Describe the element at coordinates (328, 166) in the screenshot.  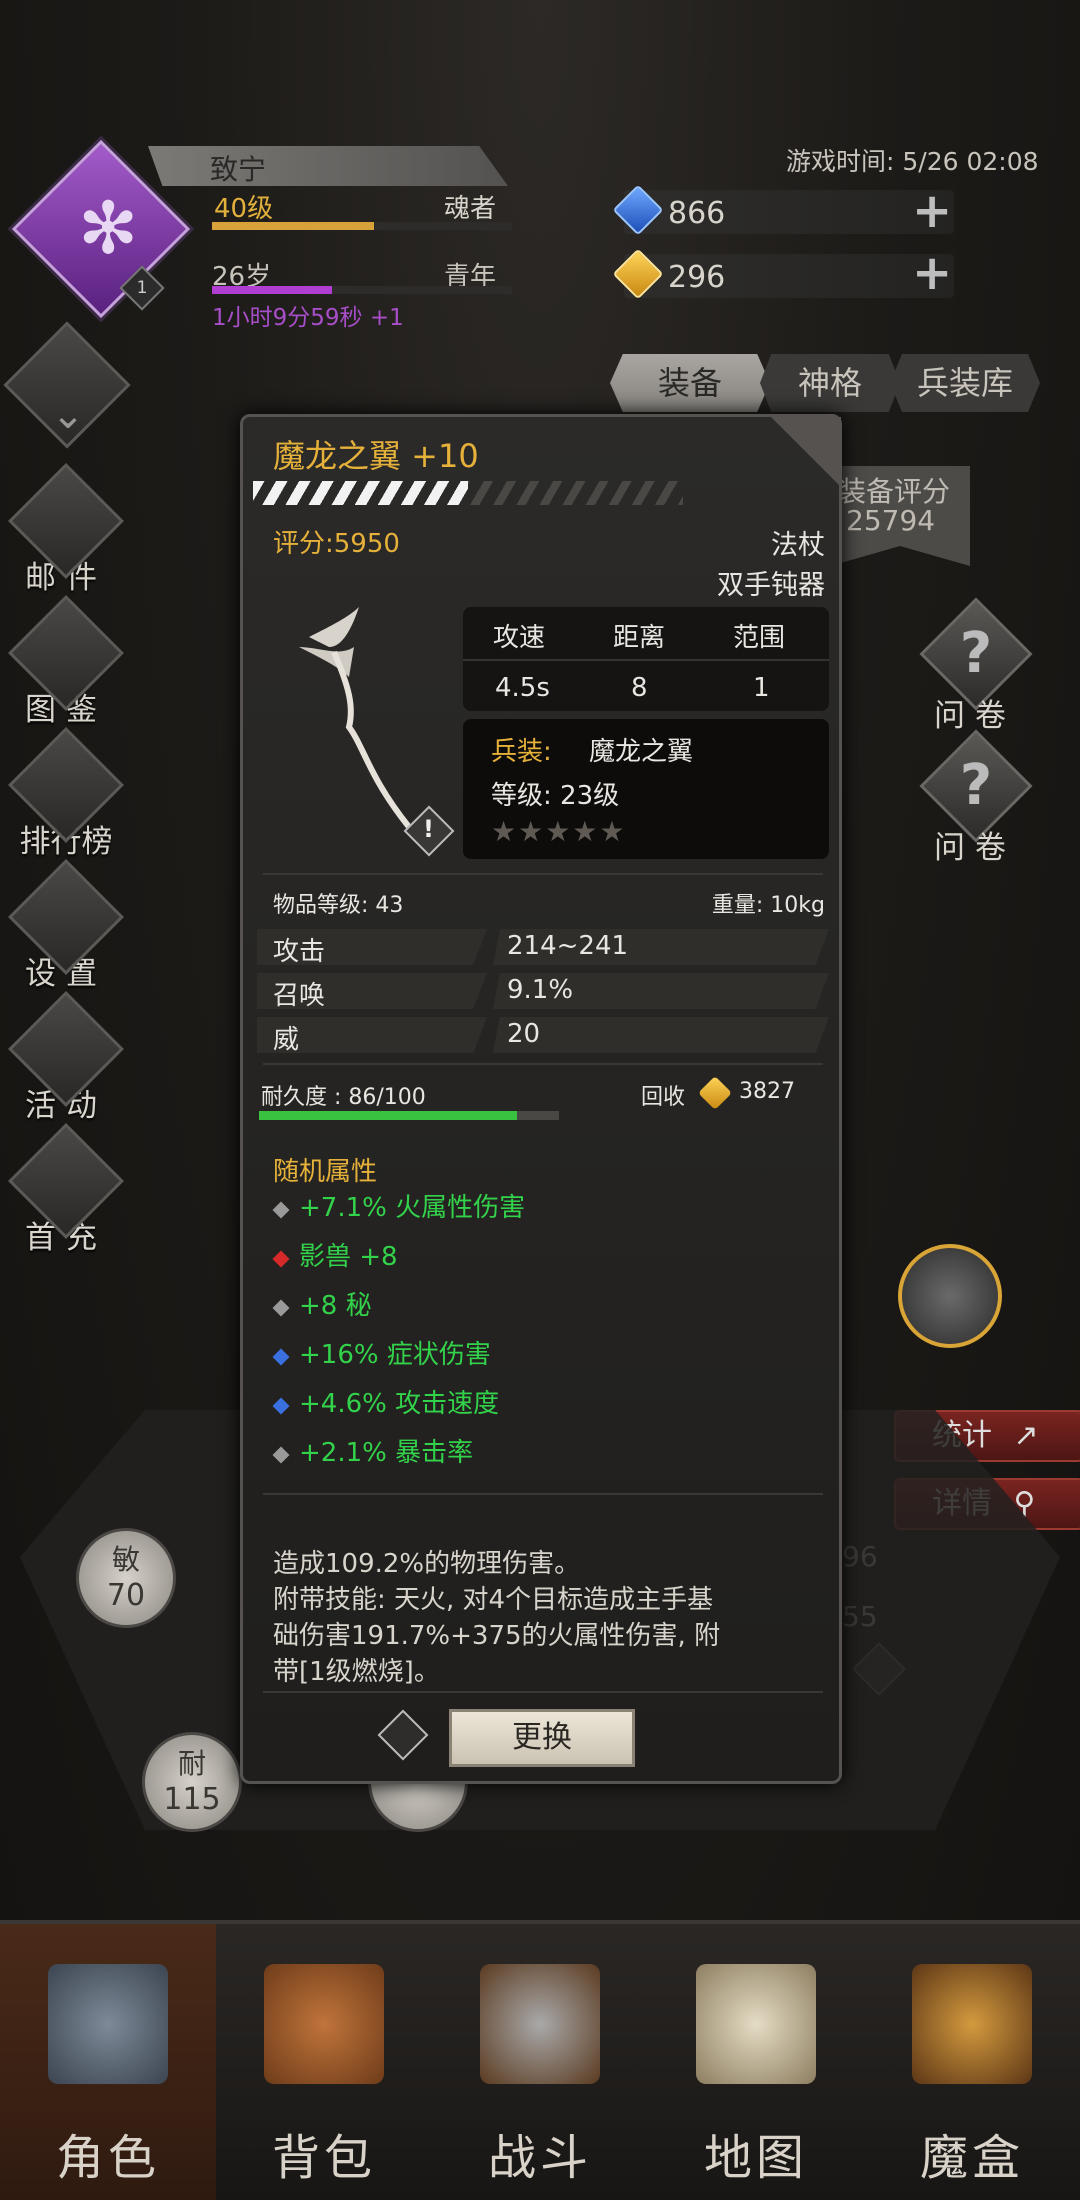
I see `name-banner` at that location.